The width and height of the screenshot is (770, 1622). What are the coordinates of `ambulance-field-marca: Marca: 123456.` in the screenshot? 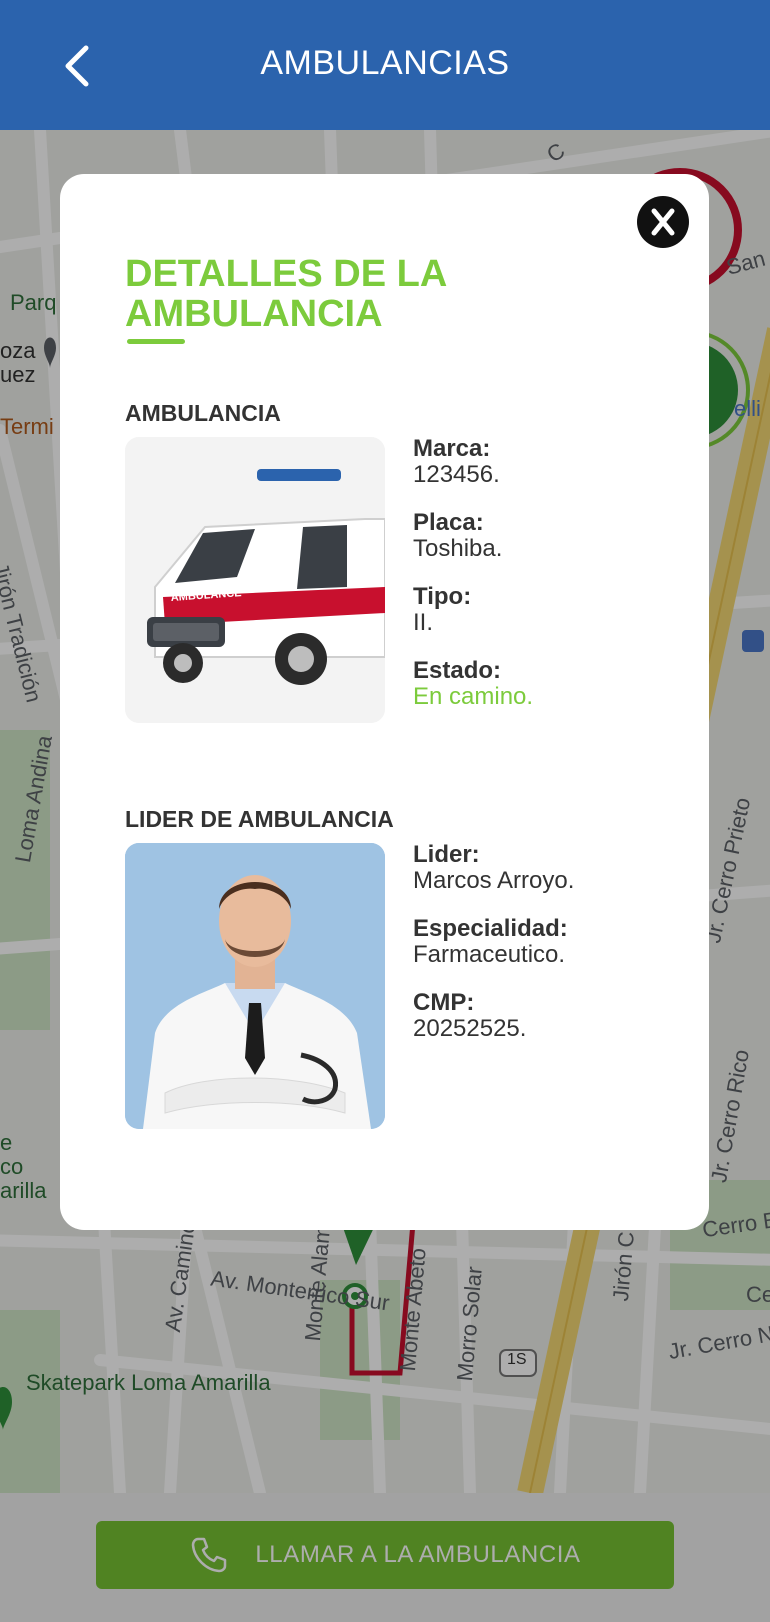 It's located at (553, 462).